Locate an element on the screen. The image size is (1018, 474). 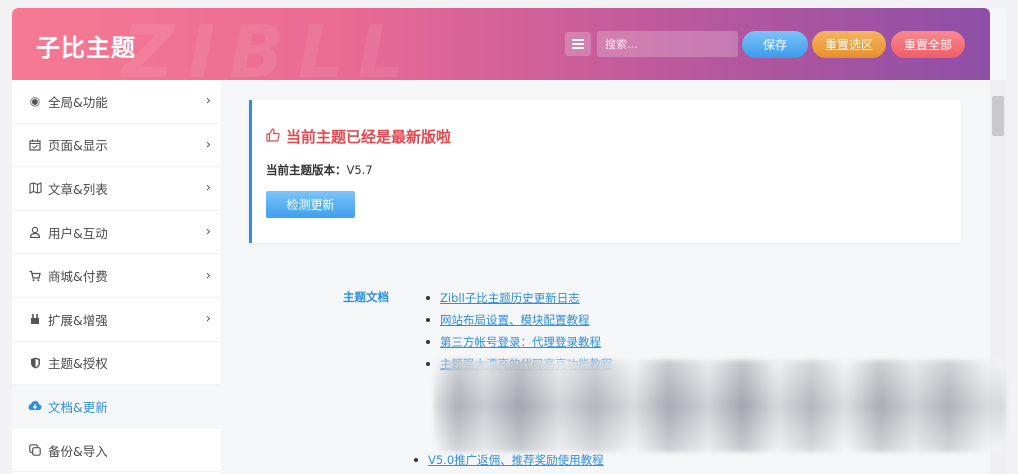
version-value: V5.7 is located at coordinates (359, 170).